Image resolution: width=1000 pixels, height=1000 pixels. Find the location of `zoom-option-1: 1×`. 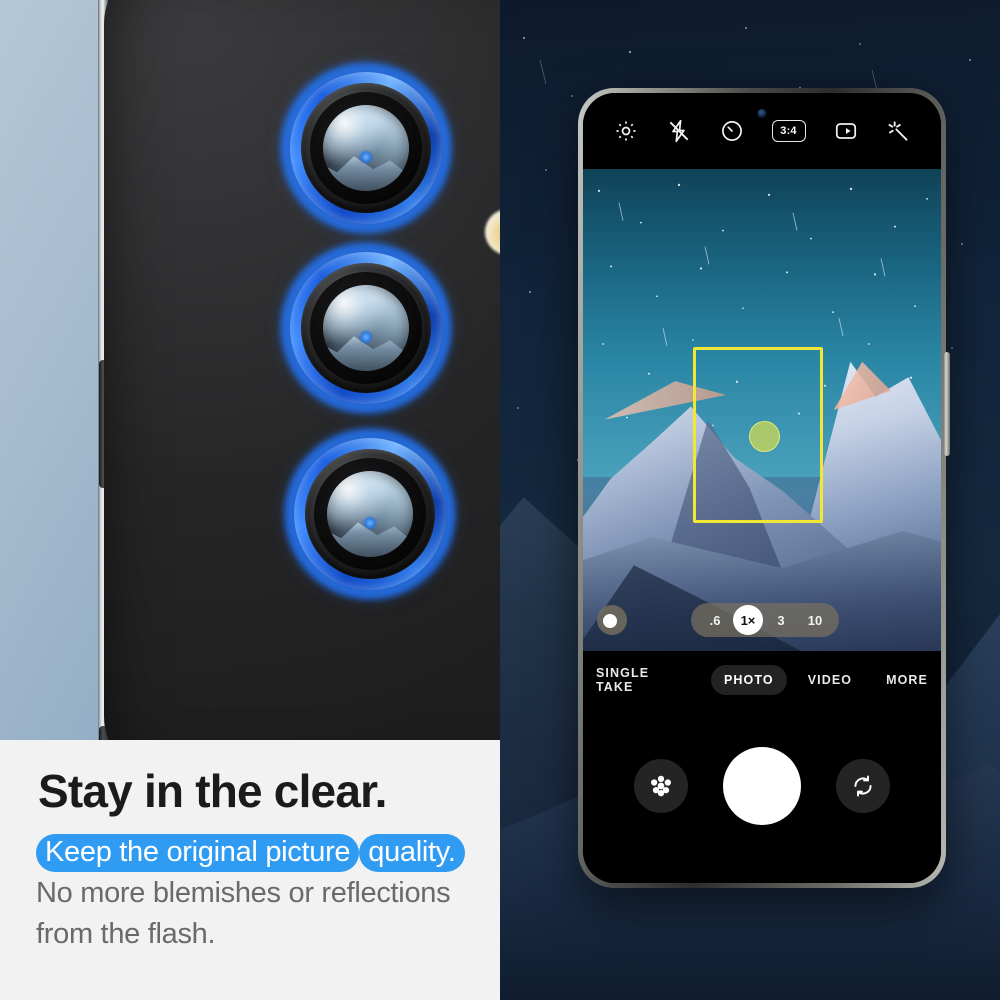

zoom-option-1: 1× is located at coordinates (748, 620).